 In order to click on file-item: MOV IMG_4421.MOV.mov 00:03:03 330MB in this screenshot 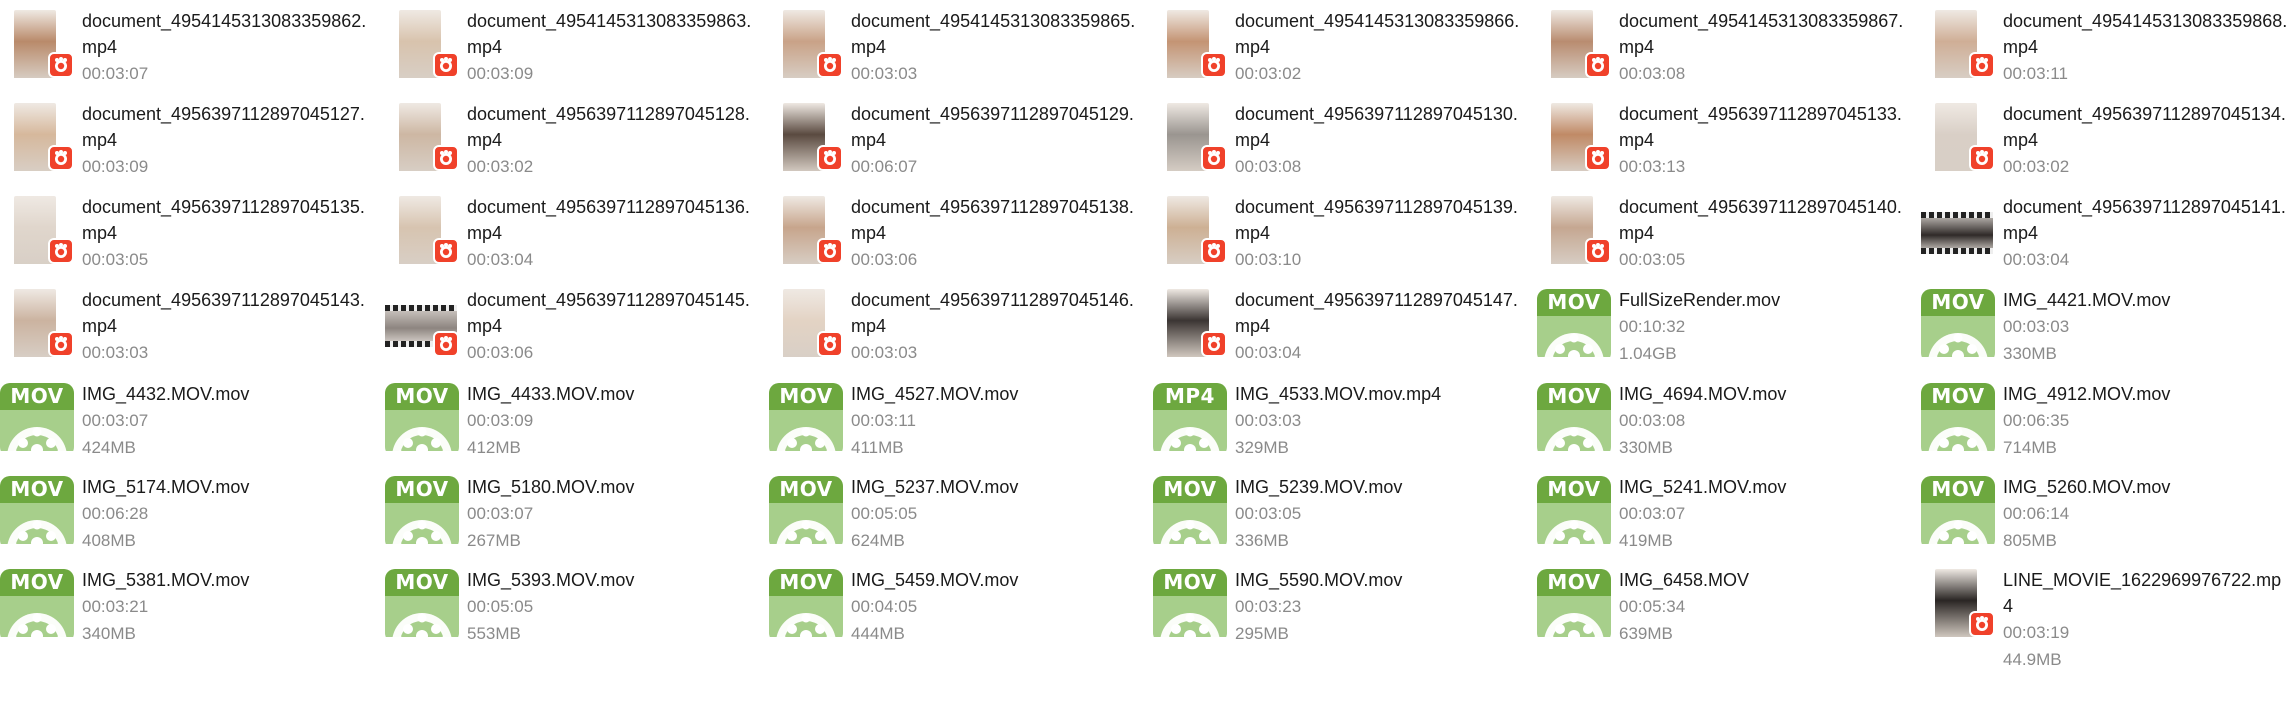, I will do `click(2106, 331)`.